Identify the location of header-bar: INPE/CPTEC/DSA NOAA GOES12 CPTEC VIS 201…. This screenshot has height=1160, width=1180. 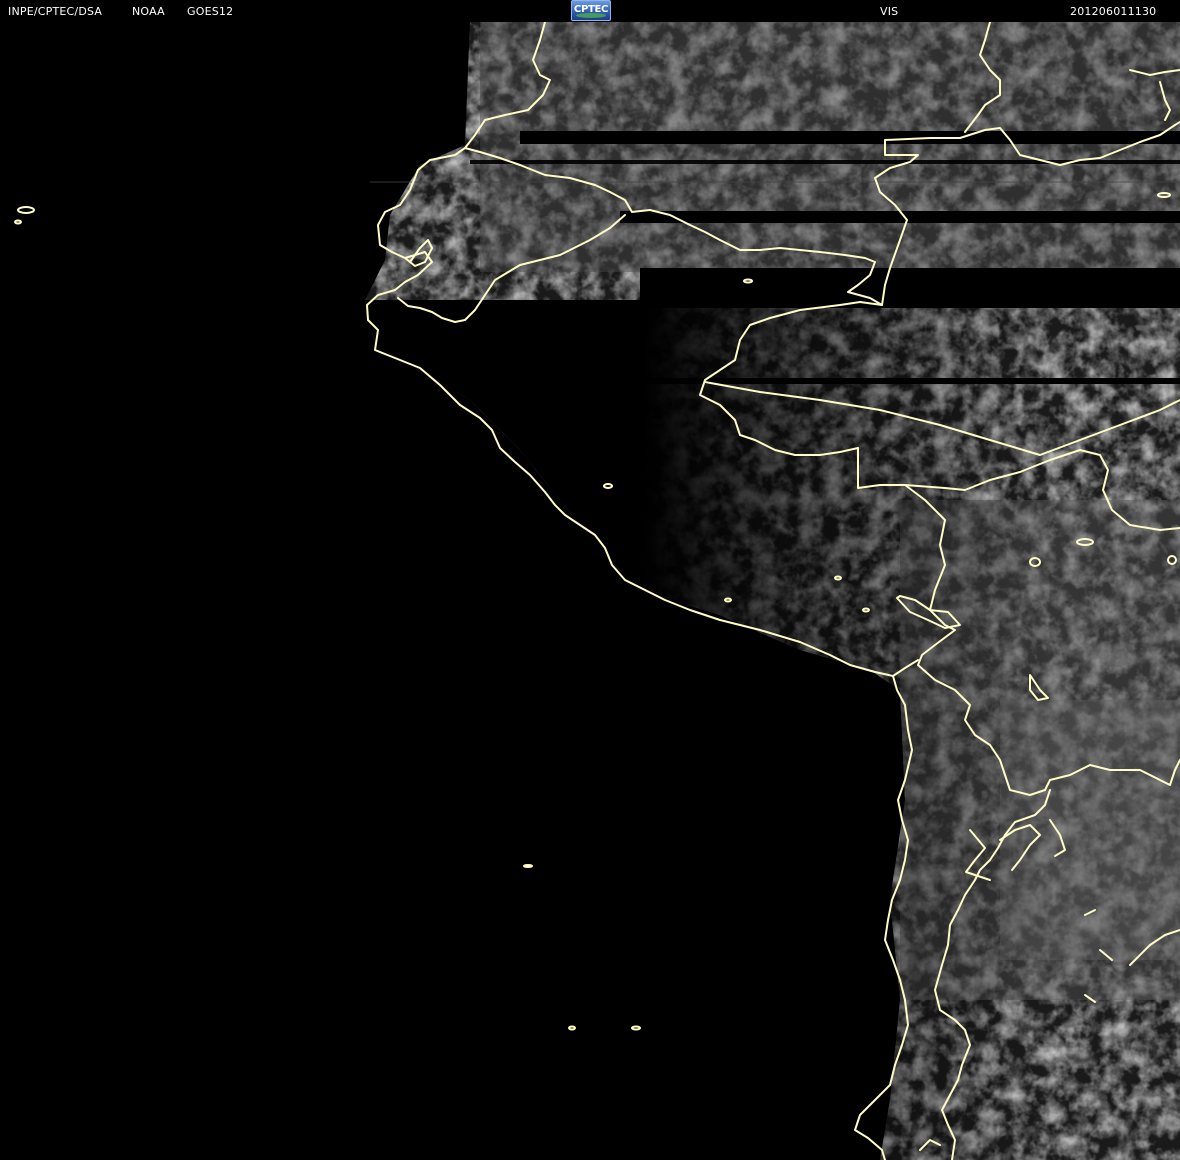
(590, 11).